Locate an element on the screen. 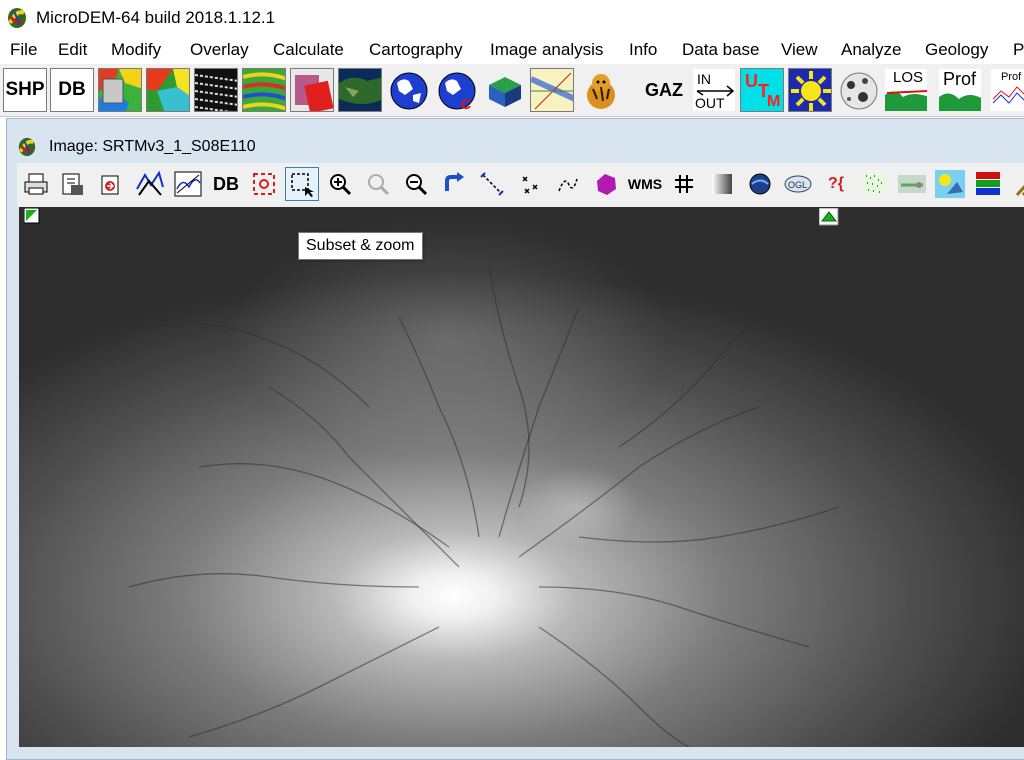  multi-profile-button: Prof is located at coordinates (1007, 90).